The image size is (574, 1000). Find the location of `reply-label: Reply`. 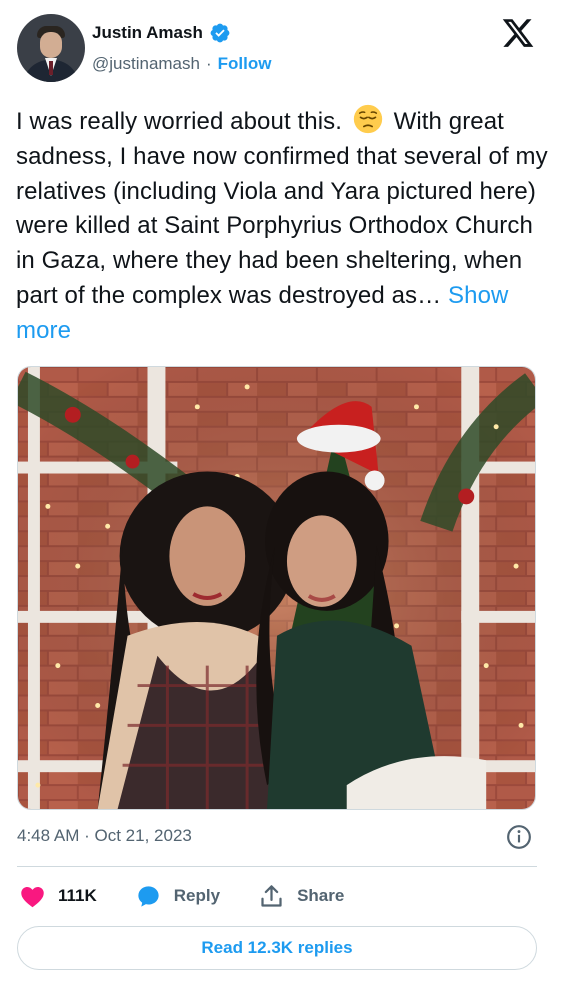

reply-label: Reply is located at coordinates (197, 895).